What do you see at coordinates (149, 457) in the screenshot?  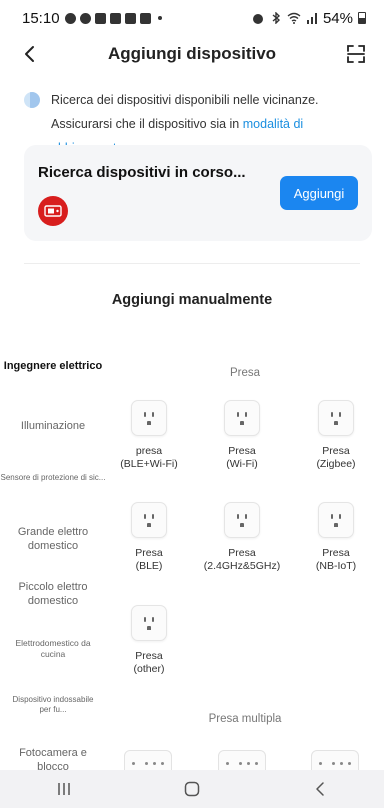 I see `device-label: presa (BLE+Wi-Fi)` at bounding box center [149, 457].